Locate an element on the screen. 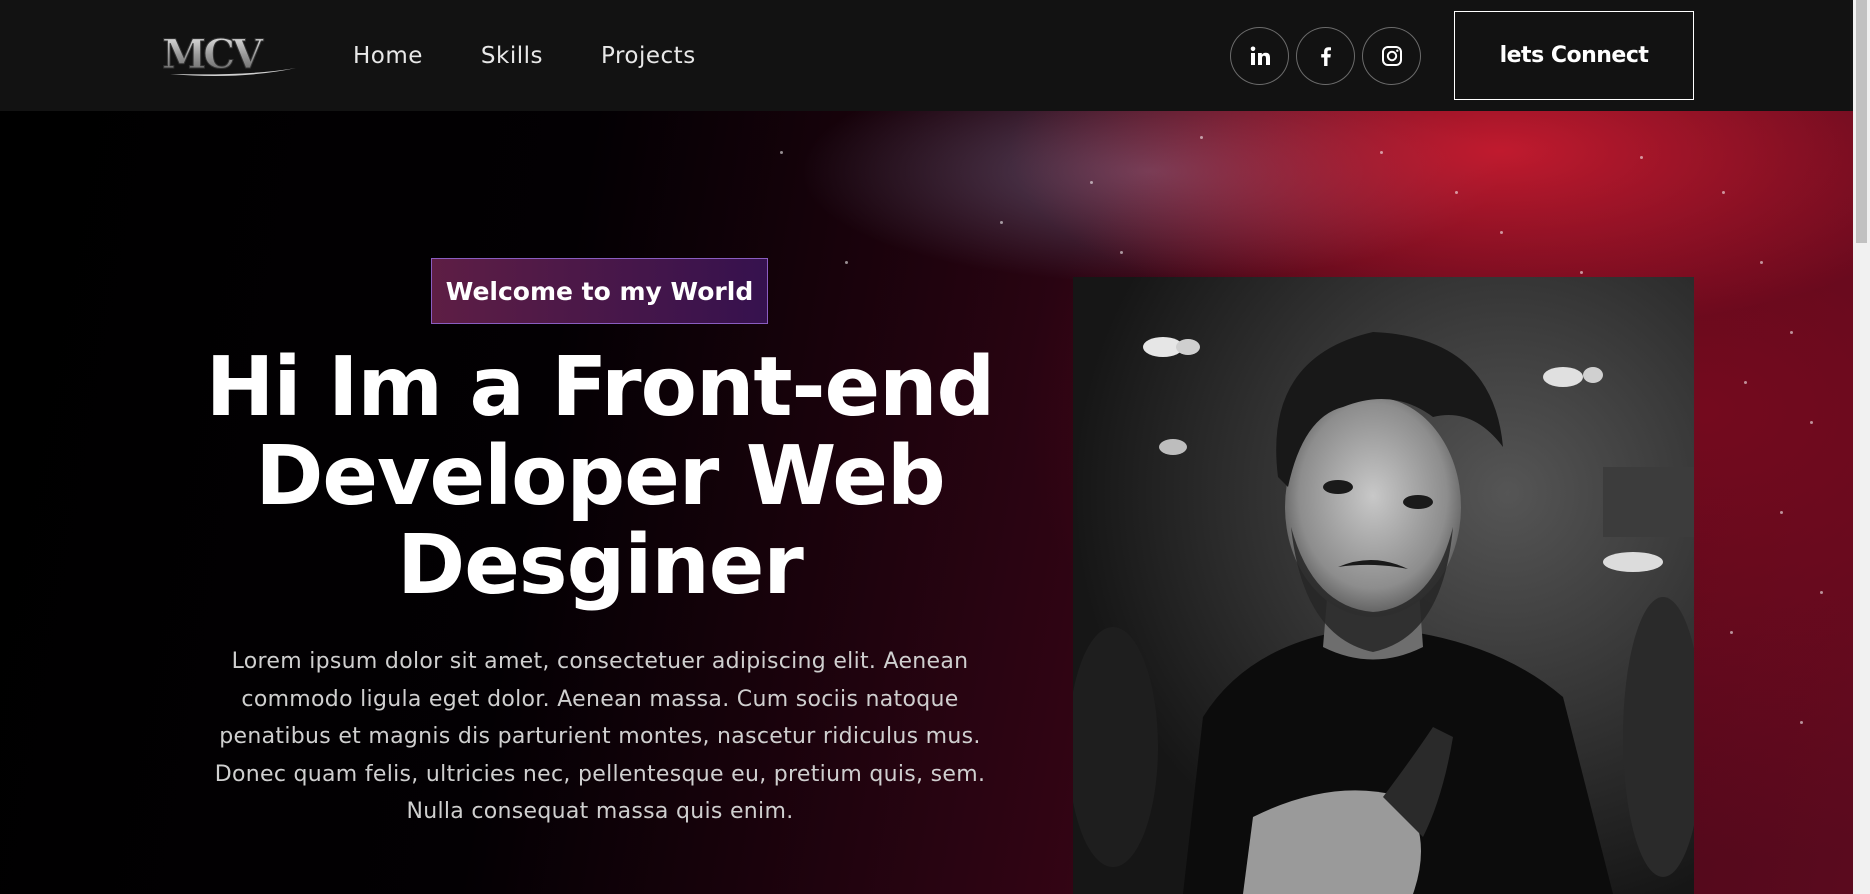  main-nav: Home Skills Projects is located at coordinates (553, 55).